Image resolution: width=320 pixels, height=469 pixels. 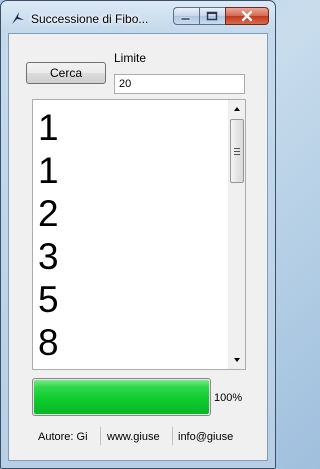 What do you see at coordinates (236, 234) in the screenshot?
I see `vertical-scrollbar` at bounding box center [236, 234].